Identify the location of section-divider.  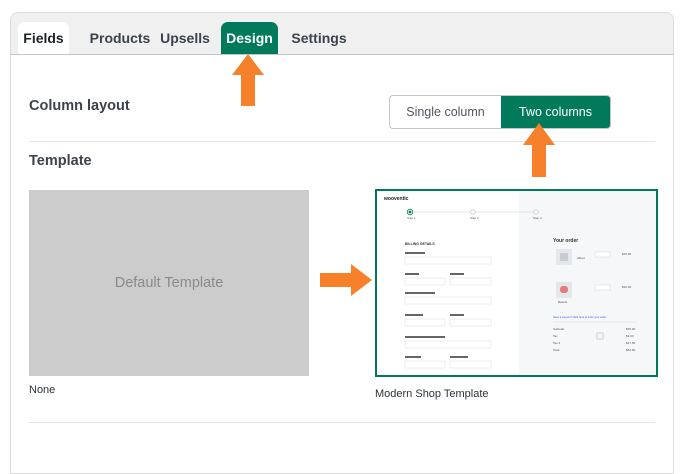
(342, 141).